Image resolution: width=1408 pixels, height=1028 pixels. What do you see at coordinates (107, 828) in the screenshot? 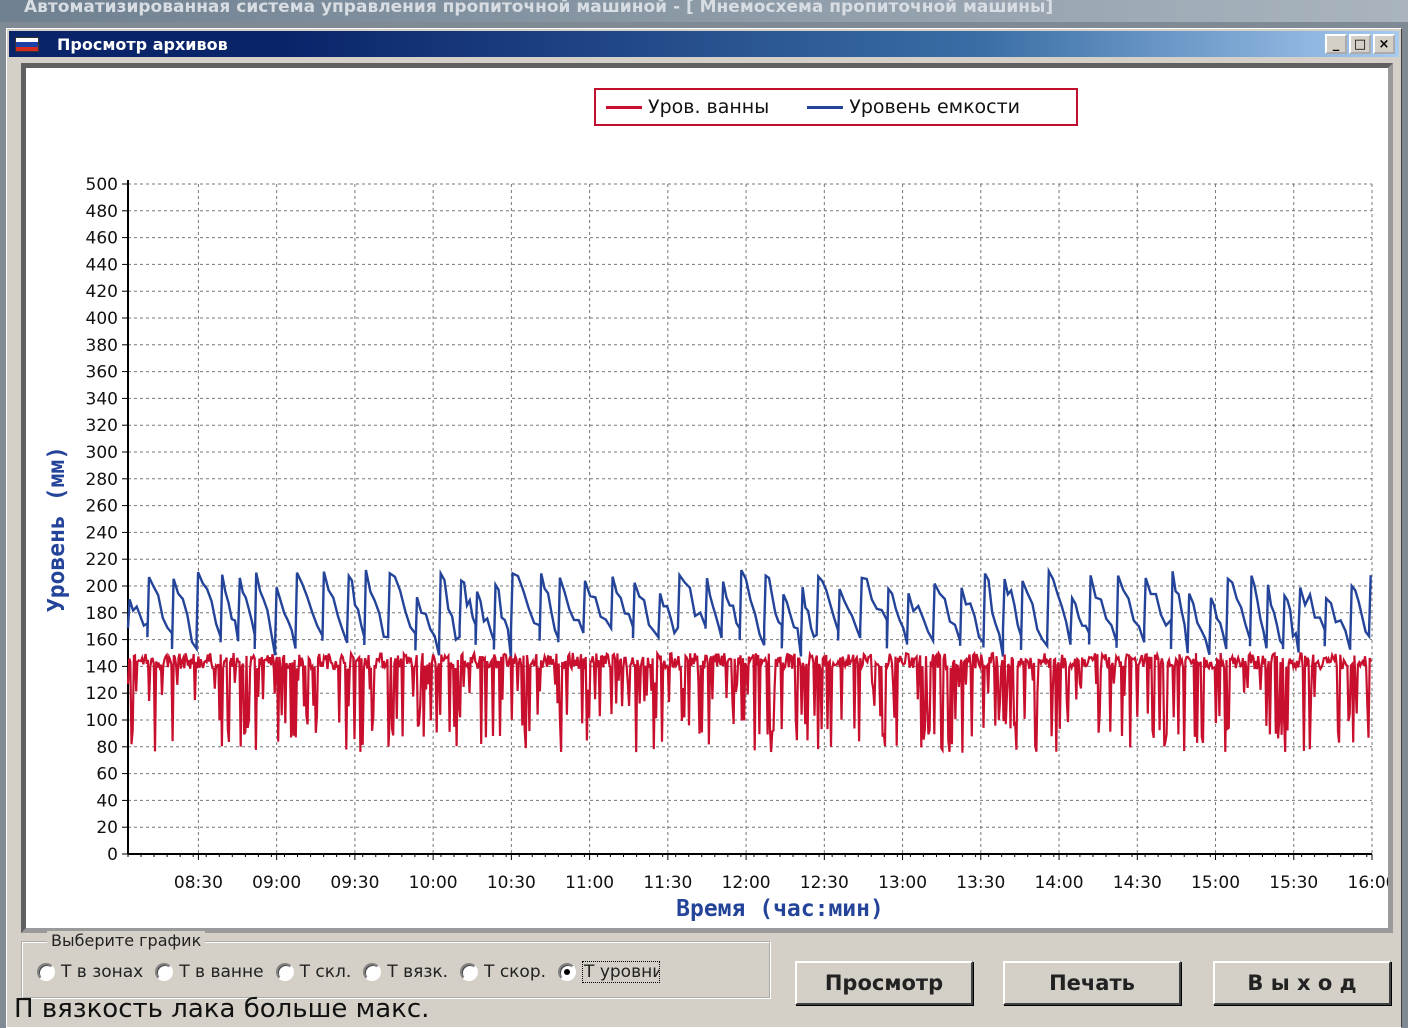
I see `y-tick-label: 20` at bounding box center [107, 828].